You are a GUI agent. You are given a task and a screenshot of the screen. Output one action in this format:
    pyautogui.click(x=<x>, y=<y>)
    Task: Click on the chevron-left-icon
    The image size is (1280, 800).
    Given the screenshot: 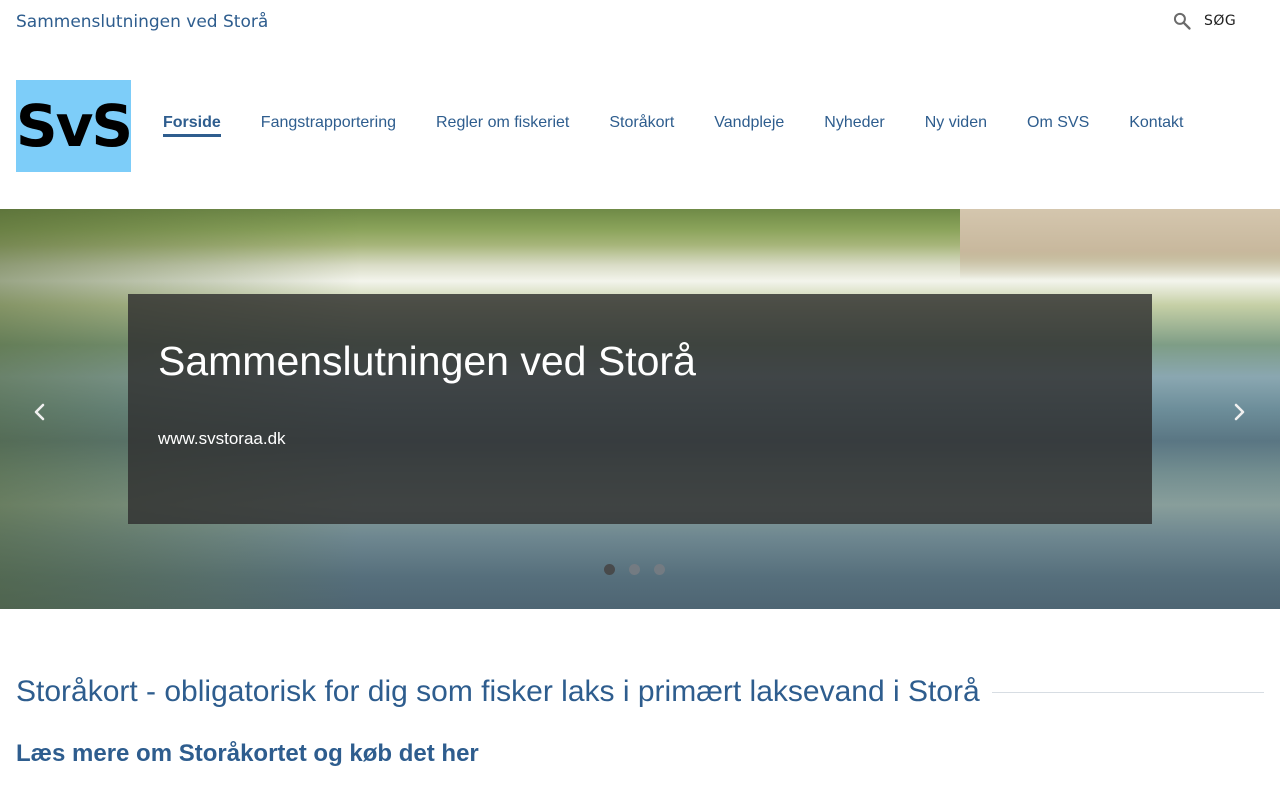 What is the action you would take?
    pyautogui.click(x=40, y=414)
    